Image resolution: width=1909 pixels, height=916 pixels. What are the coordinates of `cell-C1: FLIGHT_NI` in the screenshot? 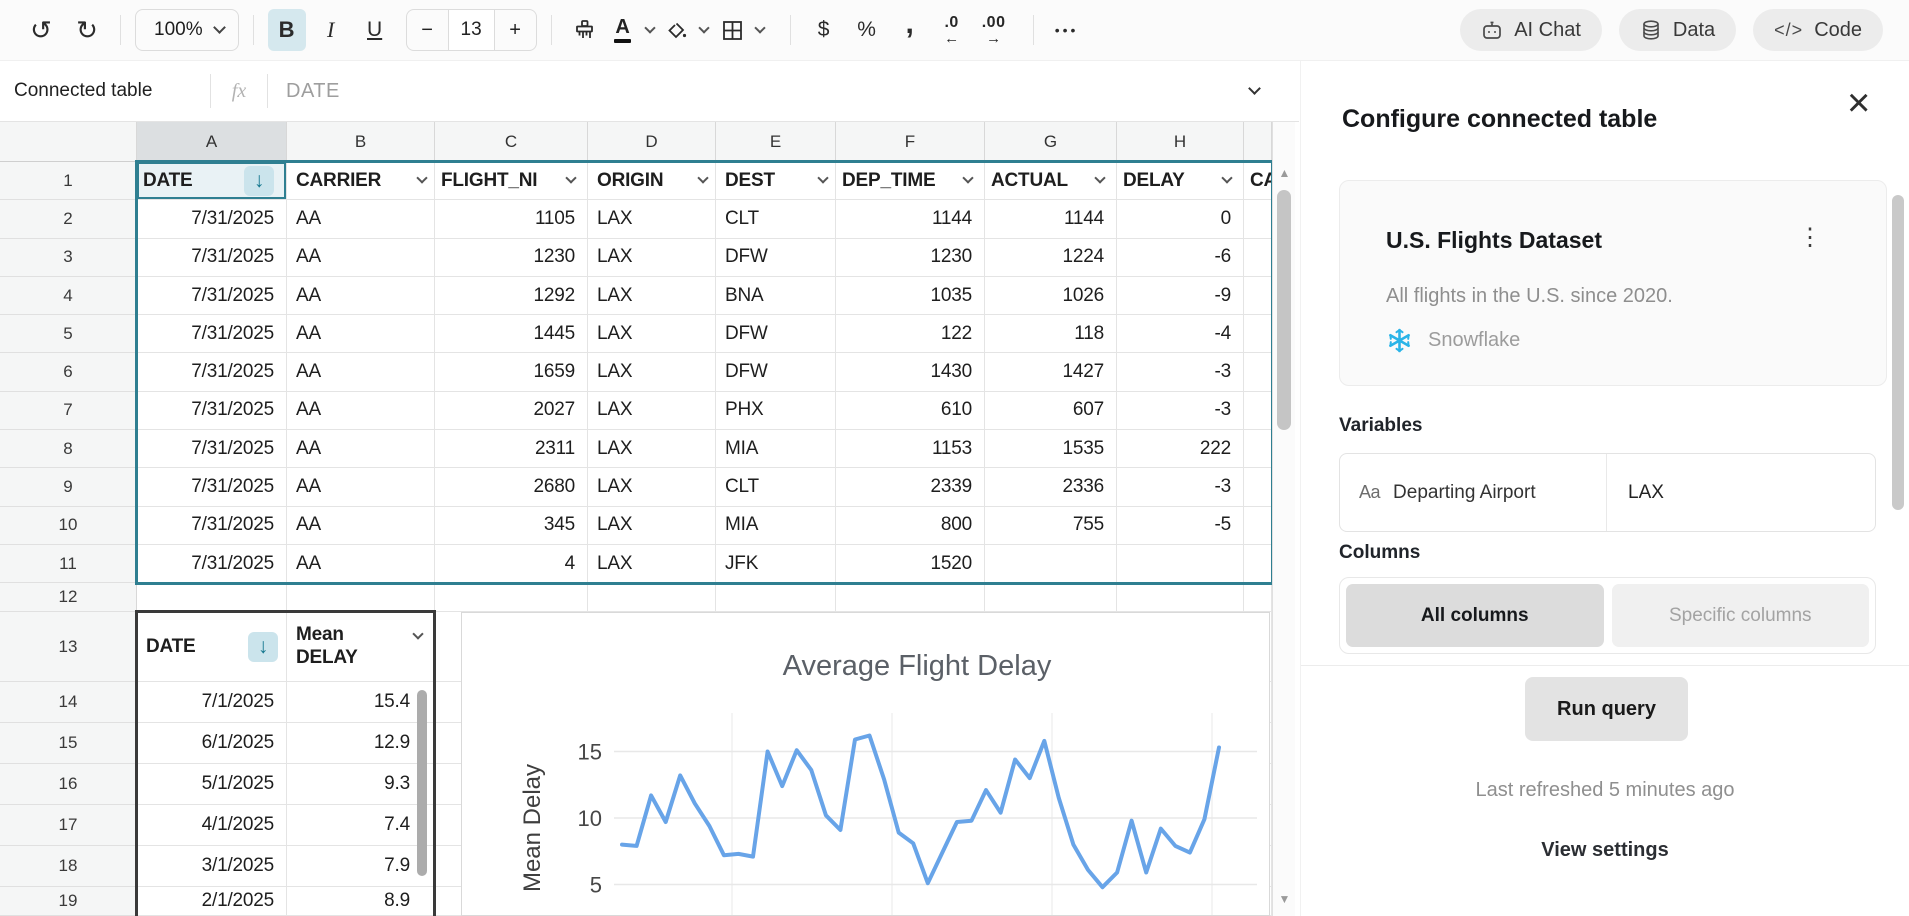 It's located at (511, 181).